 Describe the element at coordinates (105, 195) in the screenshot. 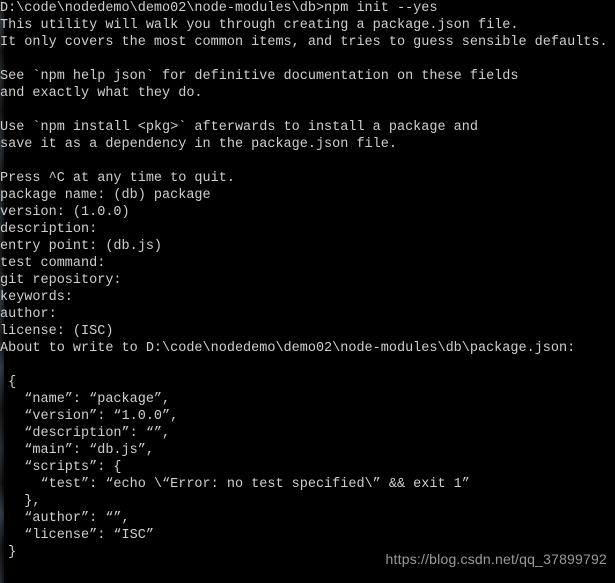

I see `terminal-line: package name: (db) package` at that location.